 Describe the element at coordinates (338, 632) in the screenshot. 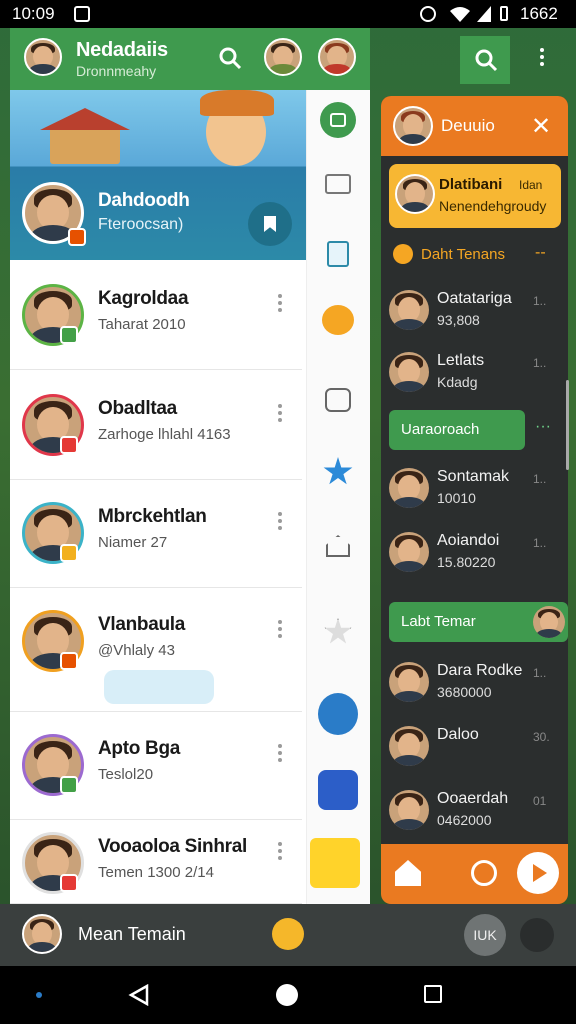

I see `star-icon` at that location.